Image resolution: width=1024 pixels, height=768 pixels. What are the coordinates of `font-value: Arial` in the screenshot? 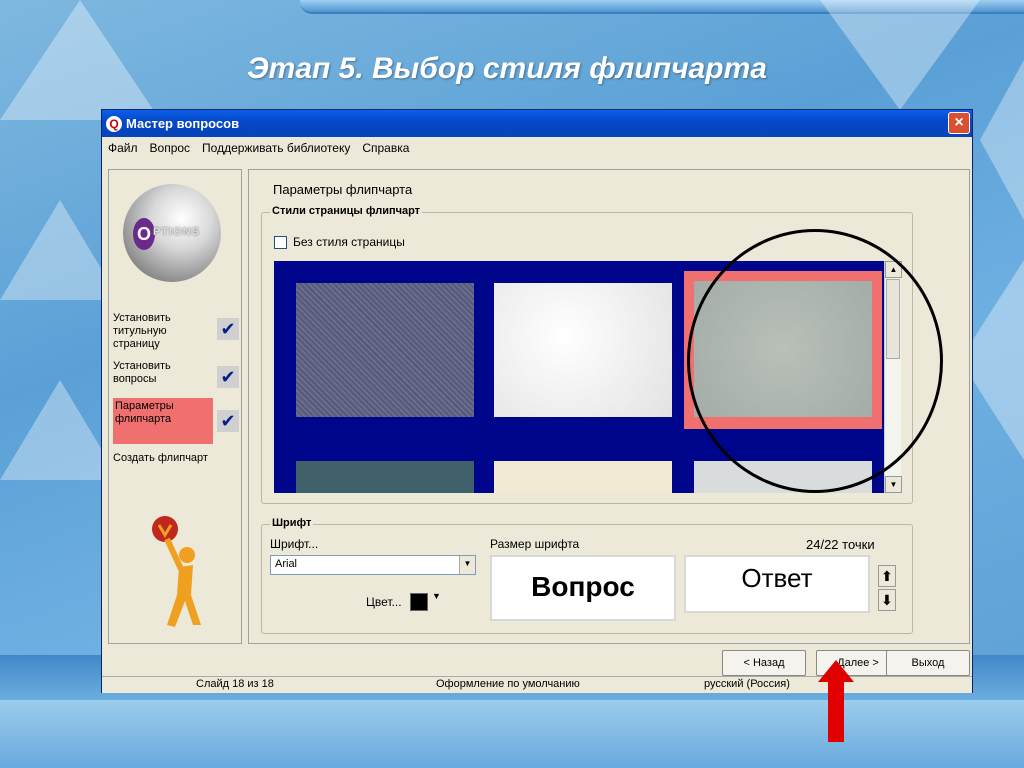 It's located at (286, 564).